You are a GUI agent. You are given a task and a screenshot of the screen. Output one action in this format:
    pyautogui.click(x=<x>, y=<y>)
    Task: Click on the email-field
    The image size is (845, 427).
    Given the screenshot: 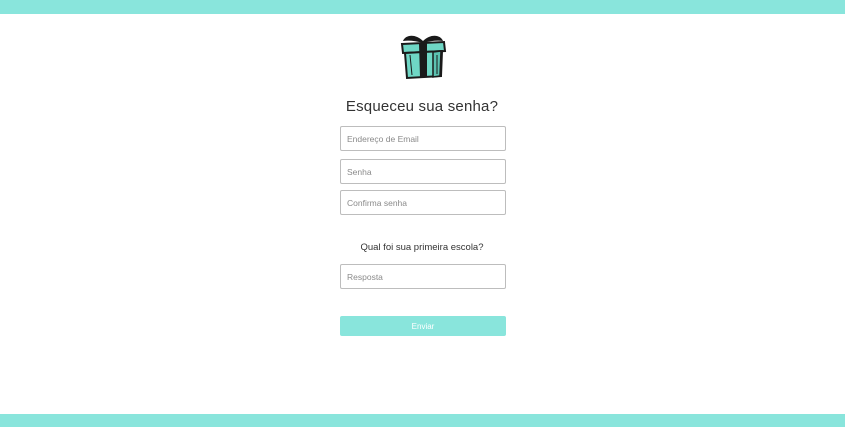 What is the action you would take?
    pyautogui.click(x=423, y=138)
    